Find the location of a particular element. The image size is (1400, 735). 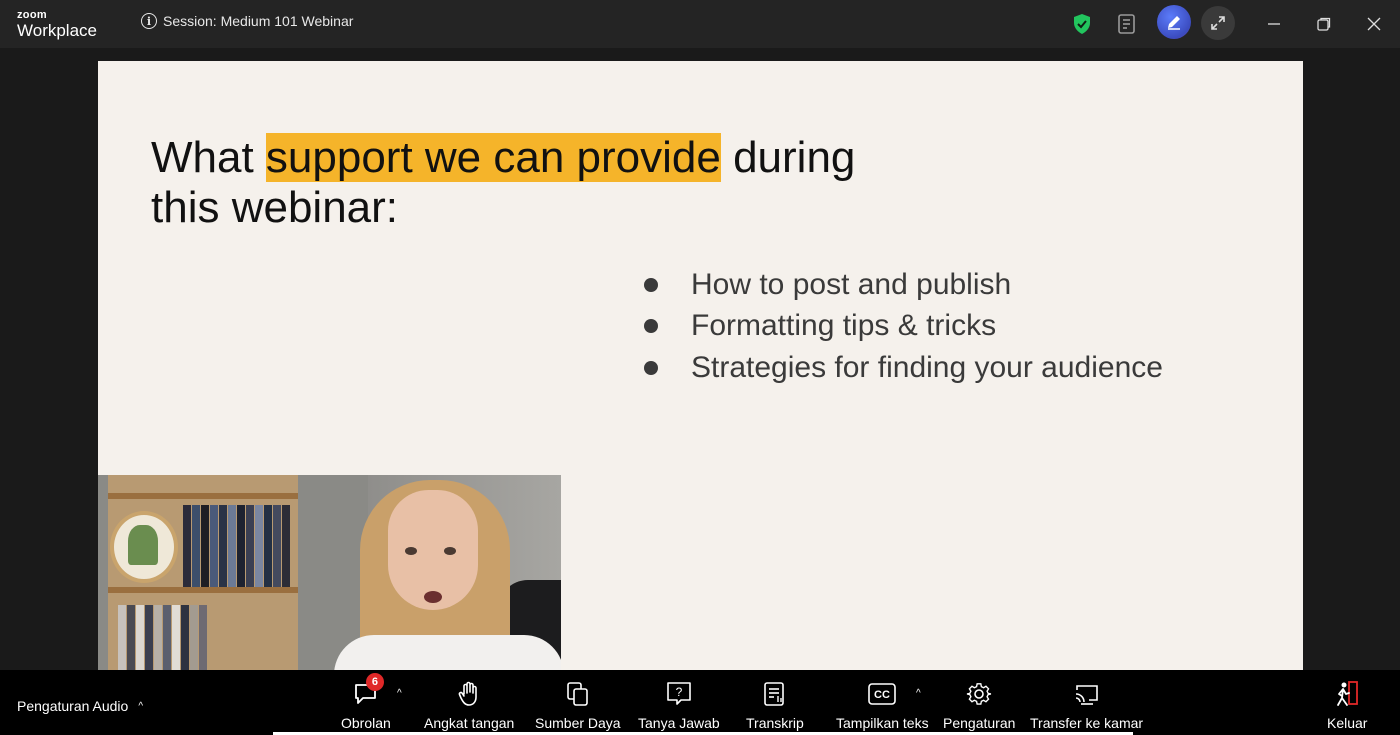

bullet-text: Strategies for finding your audience is located at coordinates (927, 367).